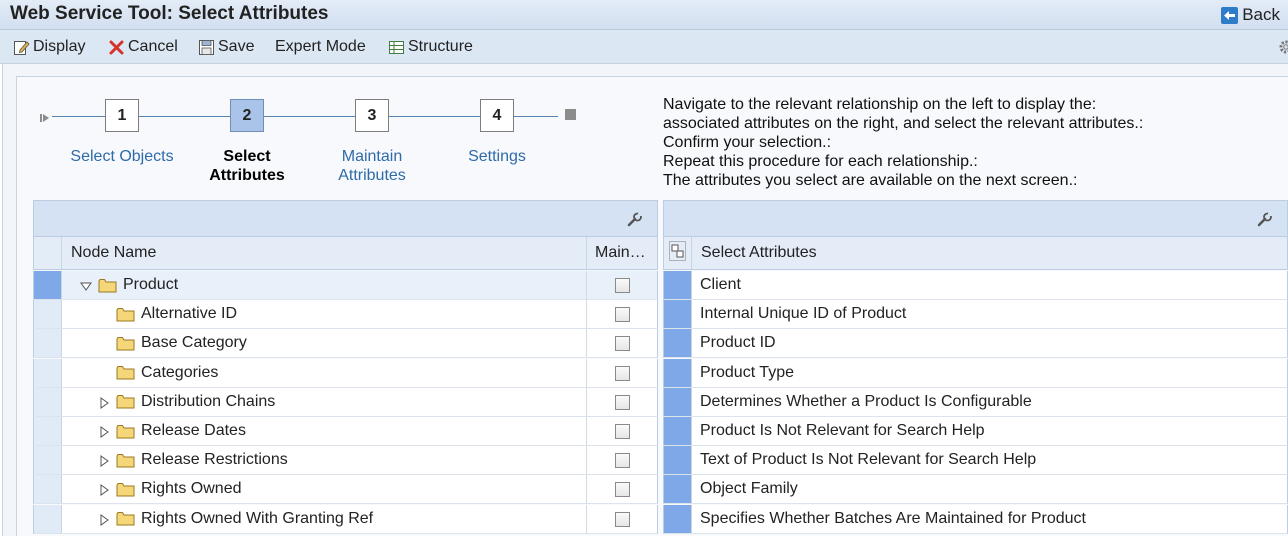  Describe the element at coordinates (345, 344) in the screenshot. I see `table-row: Base Category` at that location.